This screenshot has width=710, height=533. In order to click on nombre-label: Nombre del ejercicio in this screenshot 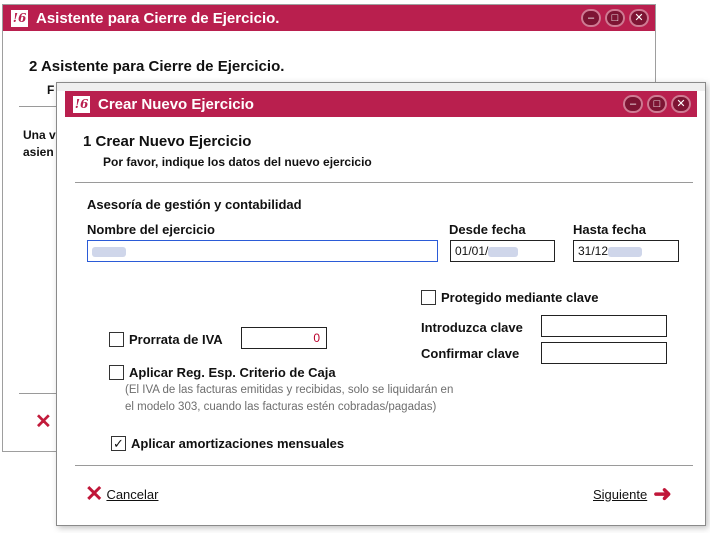, I will do `click(151, 229)`.